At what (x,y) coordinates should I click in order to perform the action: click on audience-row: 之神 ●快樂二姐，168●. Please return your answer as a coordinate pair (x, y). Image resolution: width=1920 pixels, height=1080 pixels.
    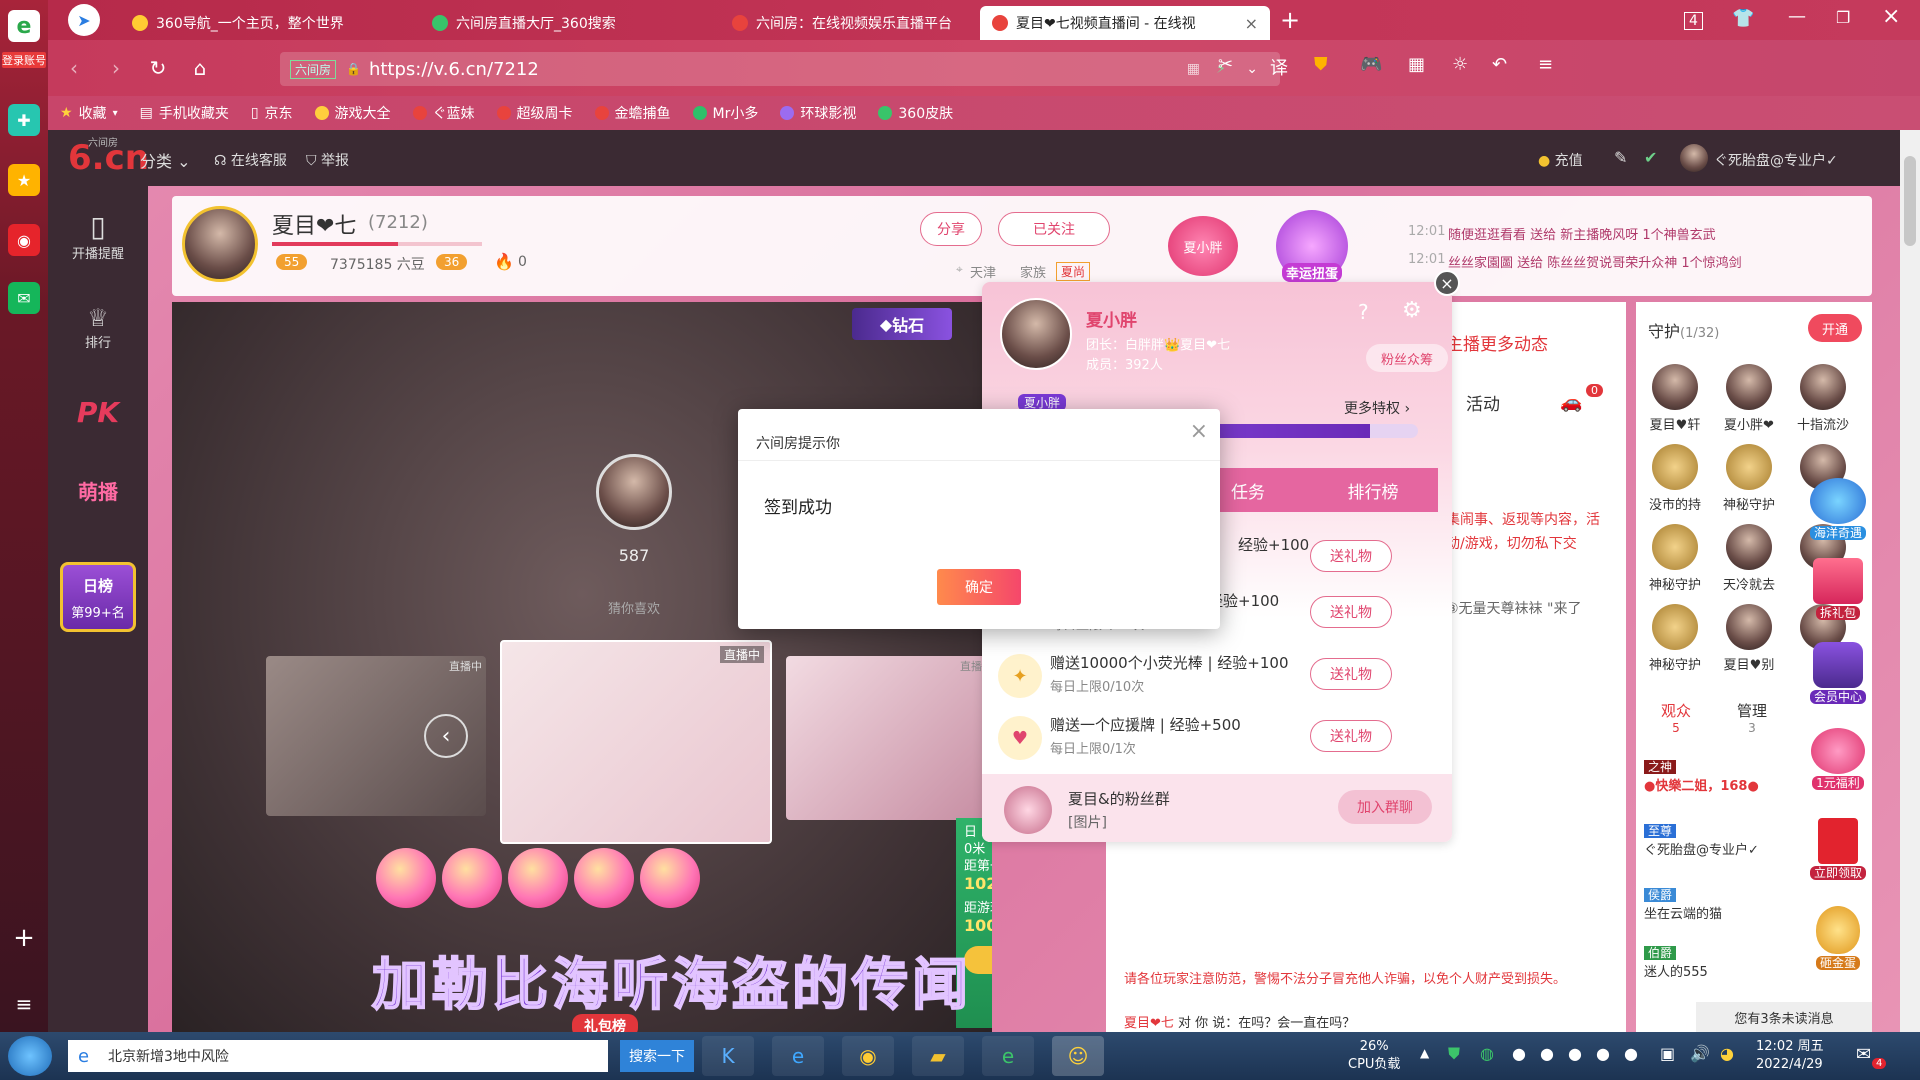
    Looking at the image, I should click on (1714, 776).